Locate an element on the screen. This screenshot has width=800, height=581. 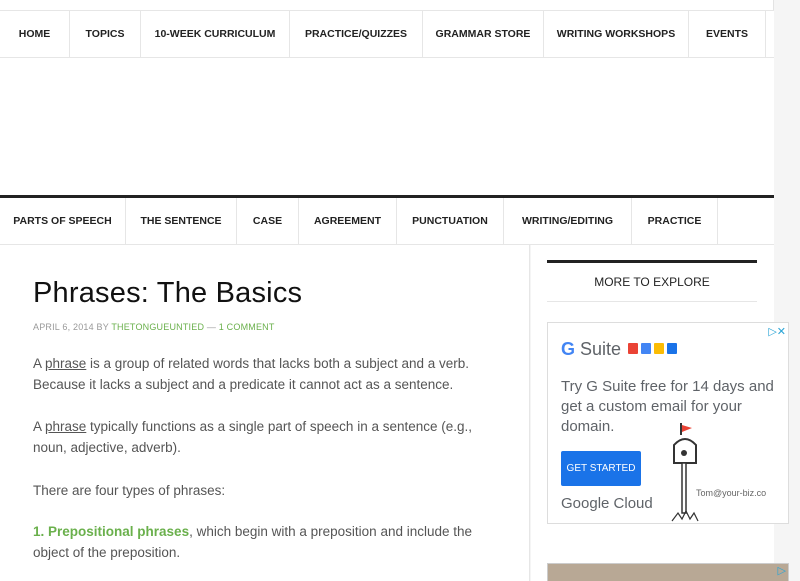
post-author-link: THETONGUEUNTIED is located at coordinates (157, 327).